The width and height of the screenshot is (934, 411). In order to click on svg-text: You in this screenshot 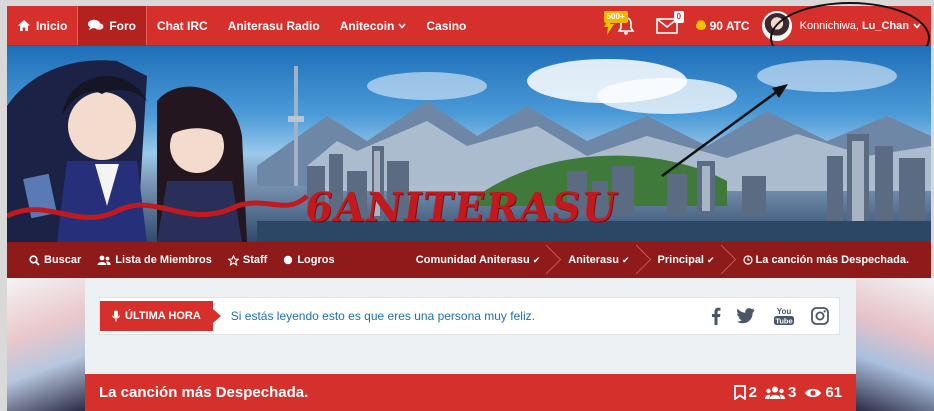, I will do `click(784, 311)`.